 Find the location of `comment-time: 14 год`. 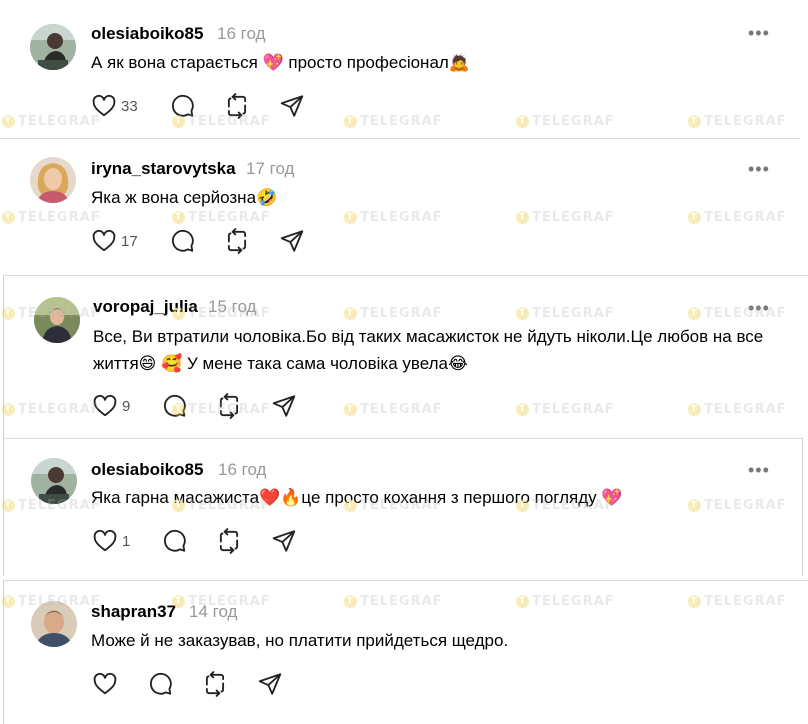

comment-time: 14 год is located at coordinates (213, 611).